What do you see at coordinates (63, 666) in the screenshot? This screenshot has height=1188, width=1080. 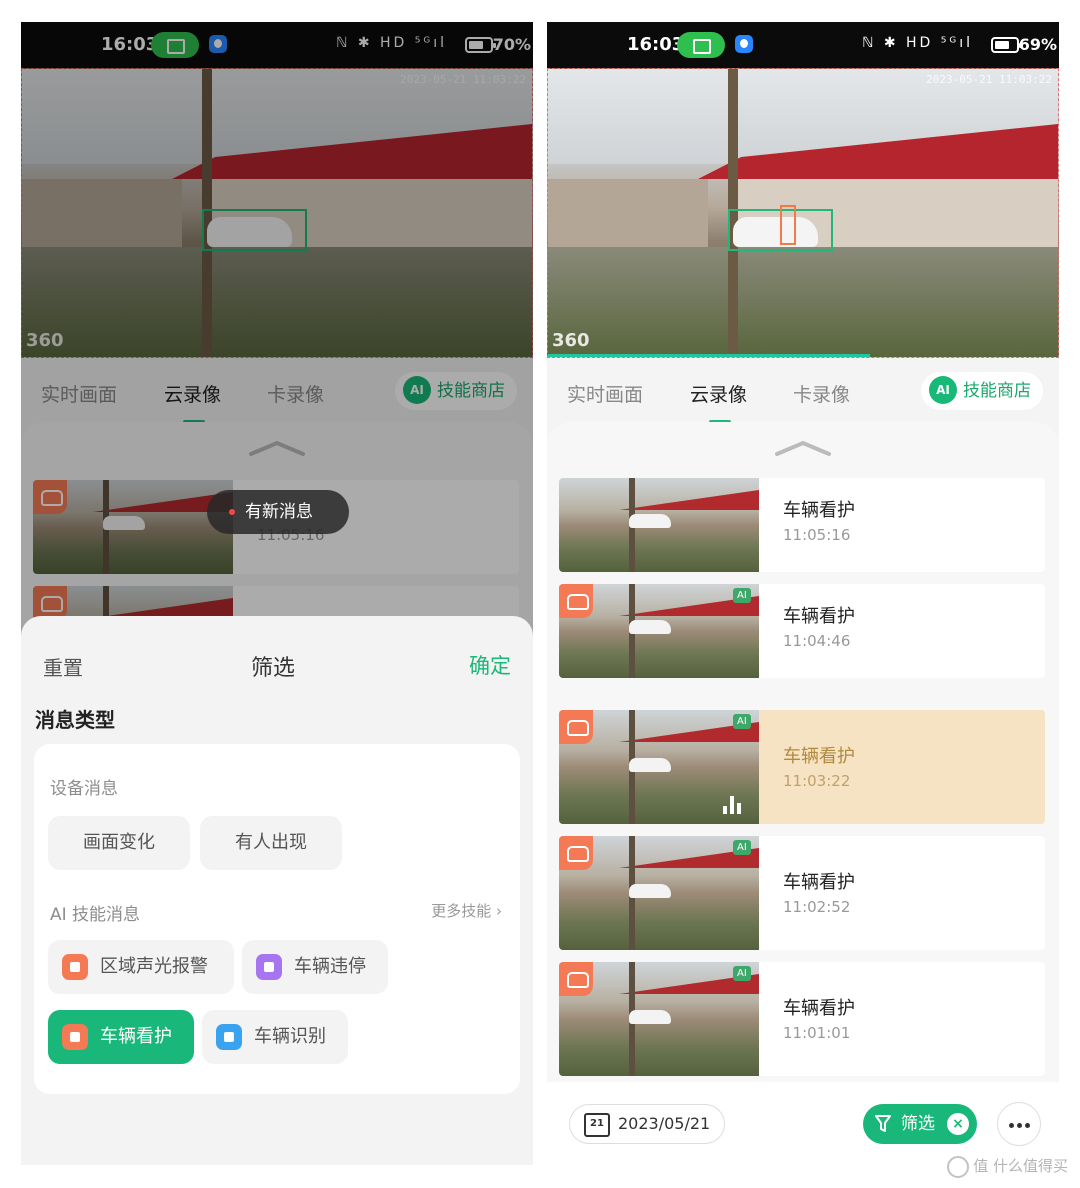 I see `reset-button: 重置` at bounding box center [63, 666].